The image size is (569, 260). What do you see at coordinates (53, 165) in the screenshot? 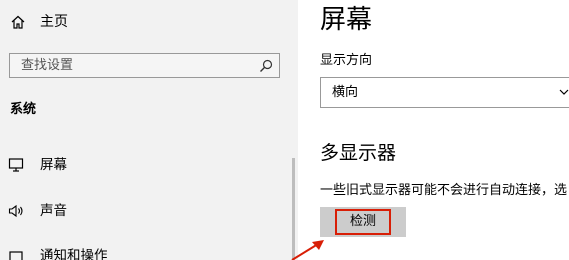
I see `sidebar-item-label: 屏幕` at bounding box center [53, 165].